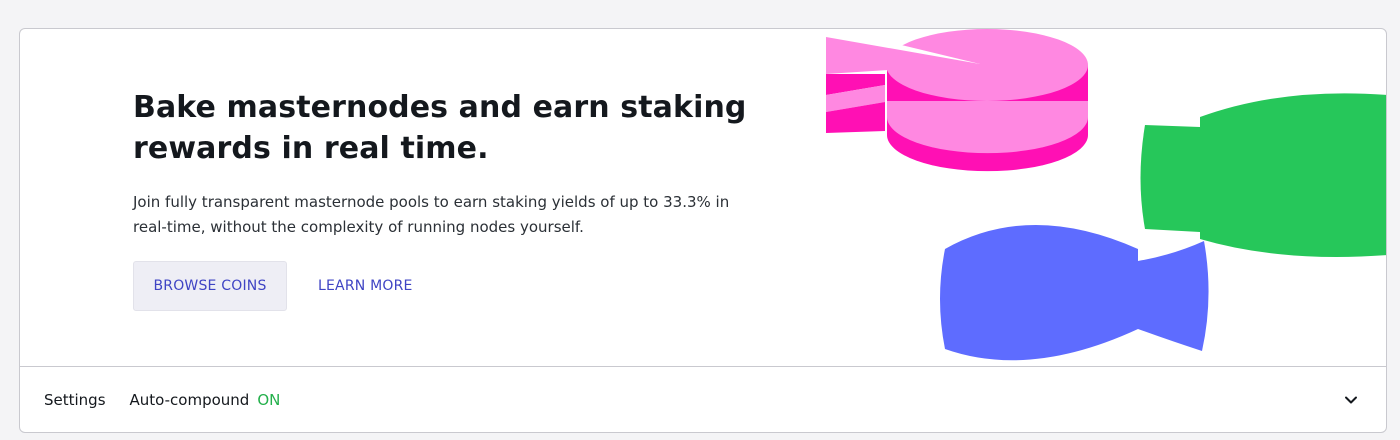  Describe the element at coordinates (957, 100) in the screenshot. I see `pink-layered-pie-icon` at that location.